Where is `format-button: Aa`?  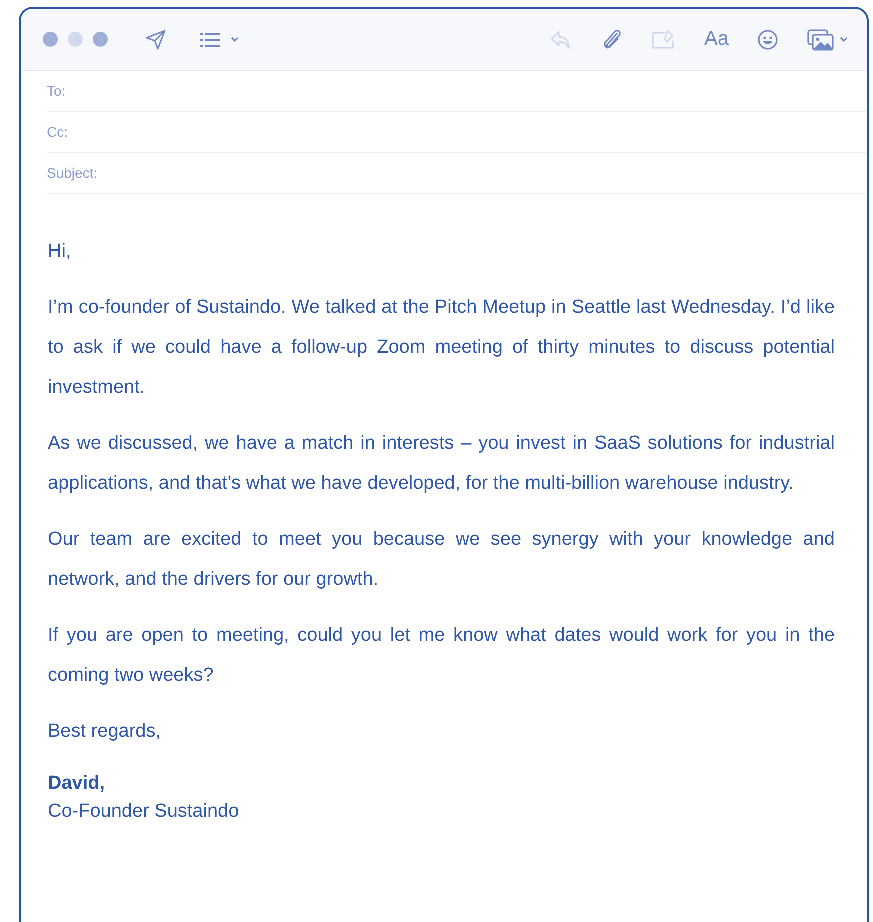 format-button: Aa is located at coordinates (716, 39).